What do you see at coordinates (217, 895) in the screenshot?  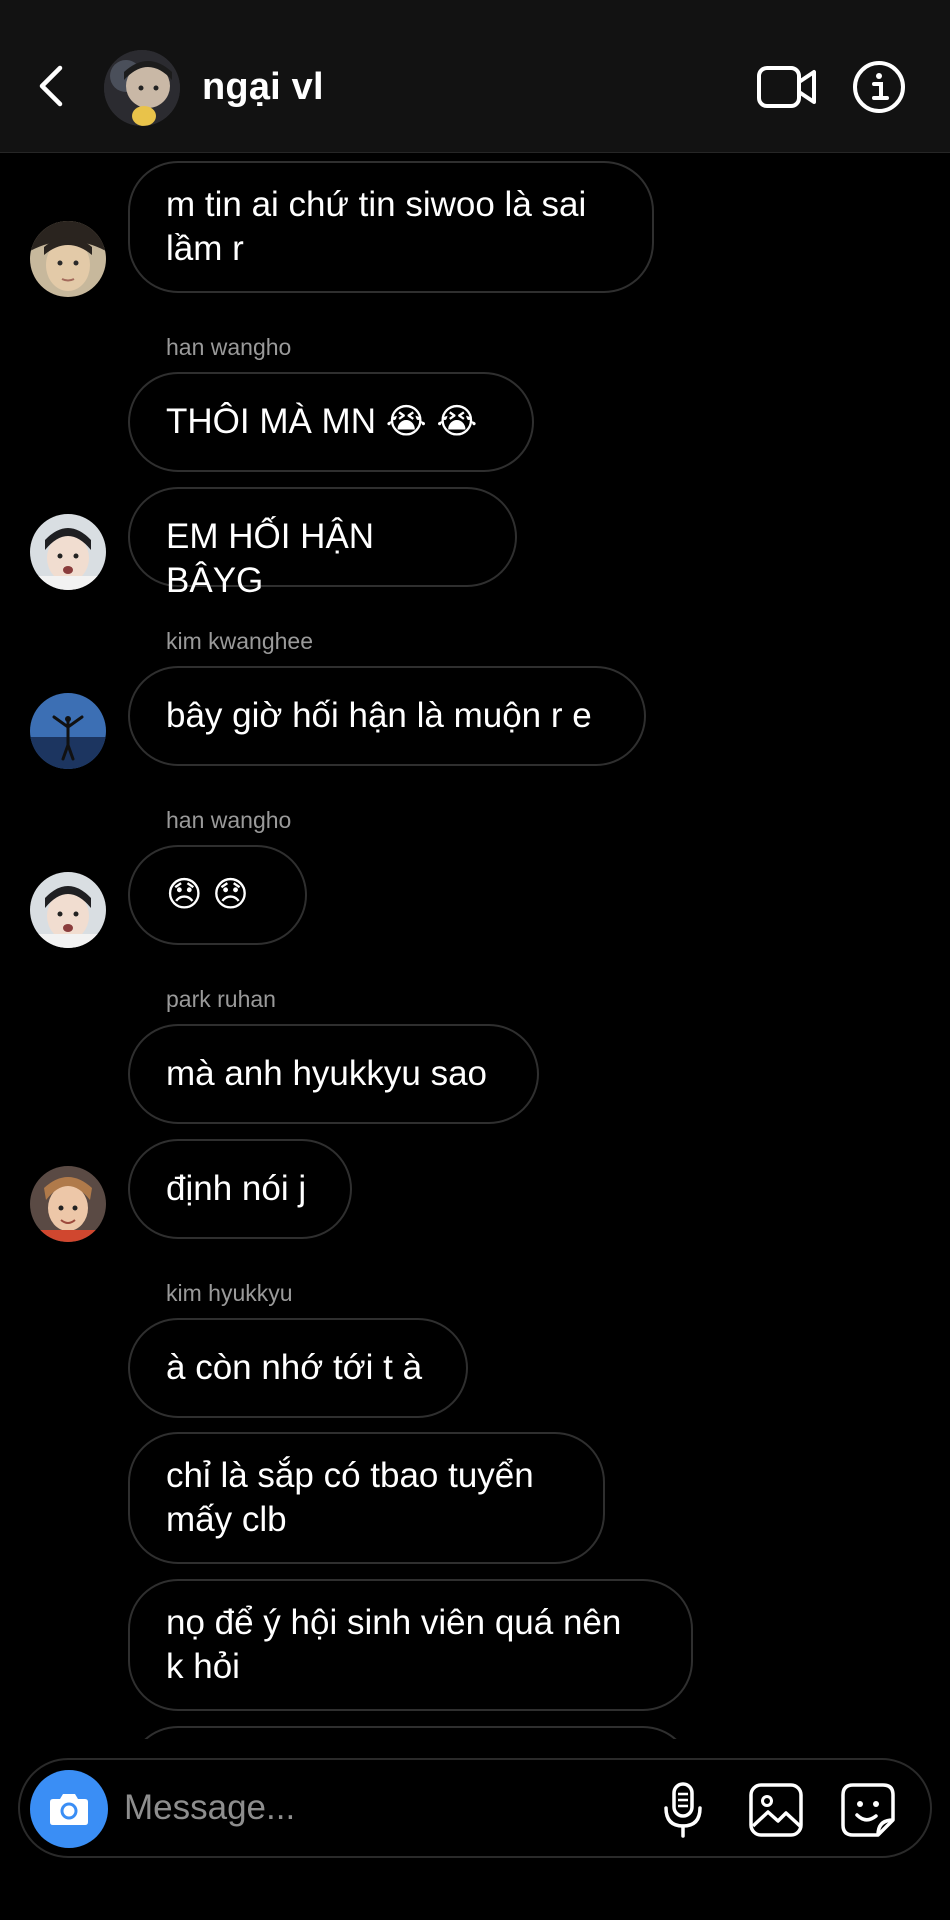 I see `message-bubble: 😞 😞` at bounding box center [217, 895].